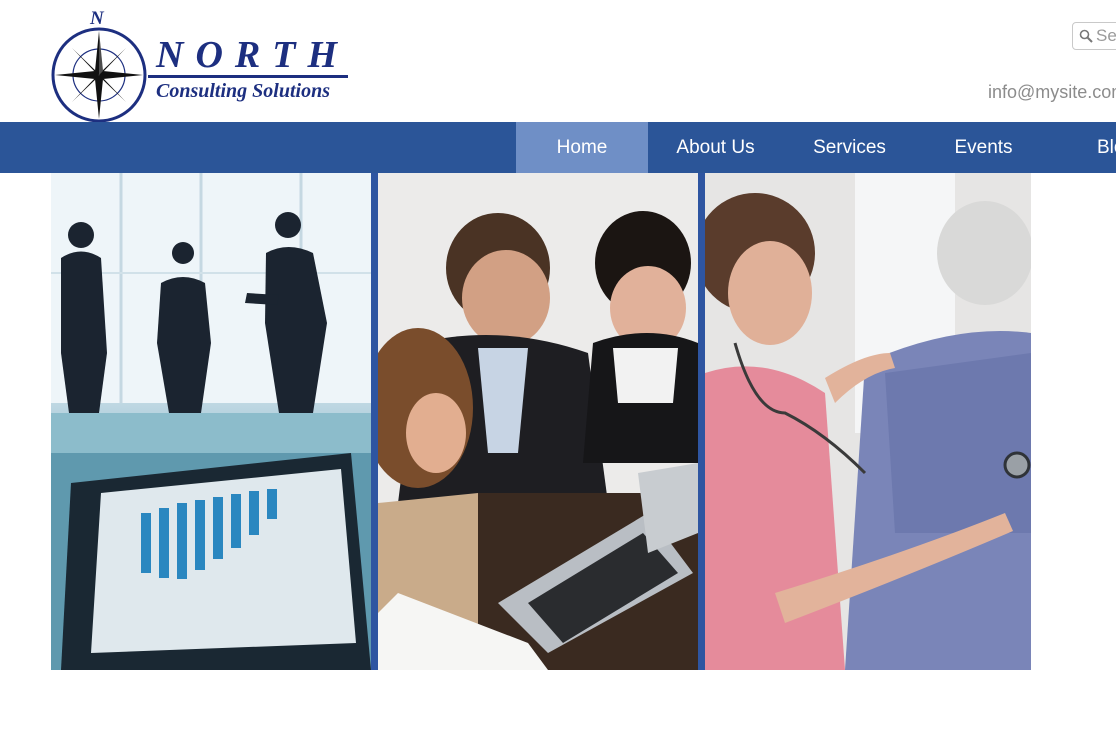 This screenshot has height=737, width=1116. I want to click on nav-item-blog: Blog, so click(1083, 147).